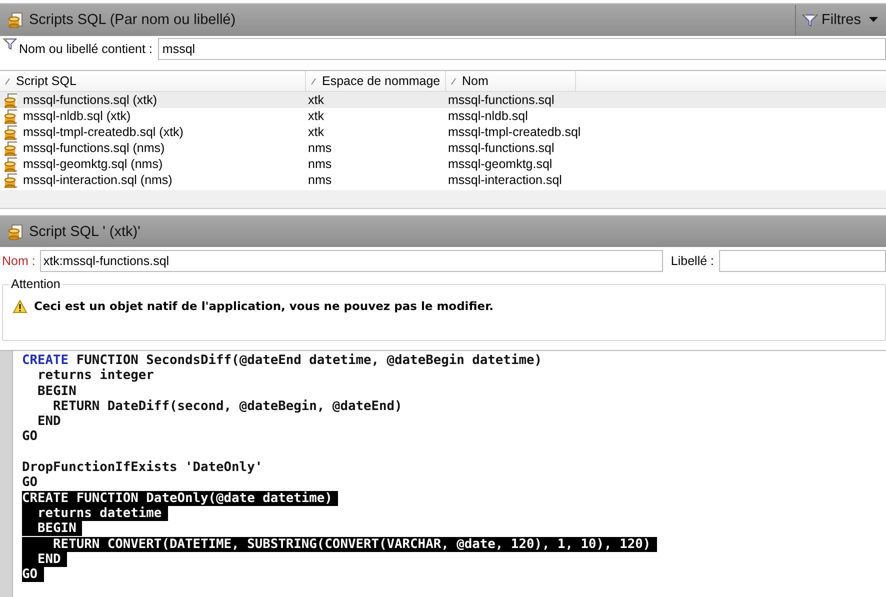  What do you see at coordinates (351, 261) in the screenshot?
I see `text-field: xtk:mssql-functions.sql` at bounding box center [351, 261].